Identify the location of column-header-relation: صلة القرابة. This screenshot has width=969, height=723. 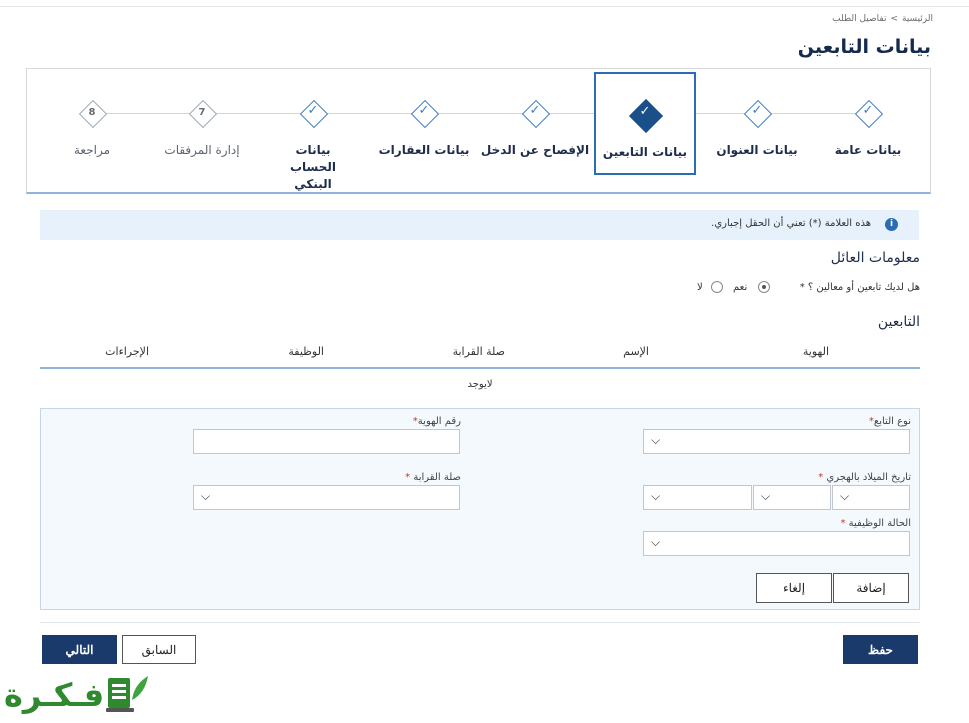
(478, 351).